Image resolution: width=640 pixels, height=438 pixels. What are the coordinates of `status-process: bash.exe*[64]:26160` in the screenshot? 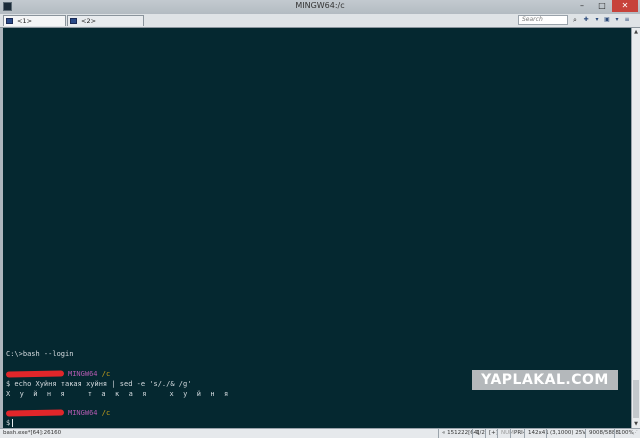 It's located at (32, 433).